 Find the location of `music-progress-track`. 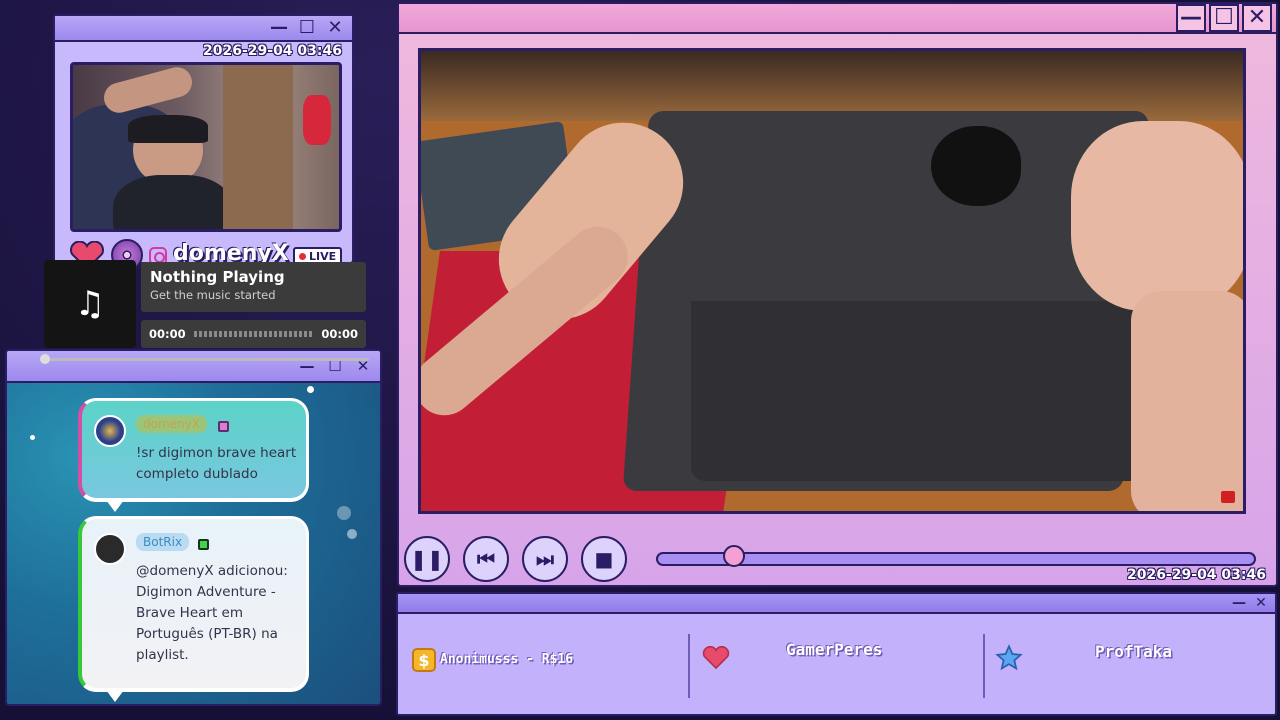

music-progress-track is located at coordinates (253, 334).